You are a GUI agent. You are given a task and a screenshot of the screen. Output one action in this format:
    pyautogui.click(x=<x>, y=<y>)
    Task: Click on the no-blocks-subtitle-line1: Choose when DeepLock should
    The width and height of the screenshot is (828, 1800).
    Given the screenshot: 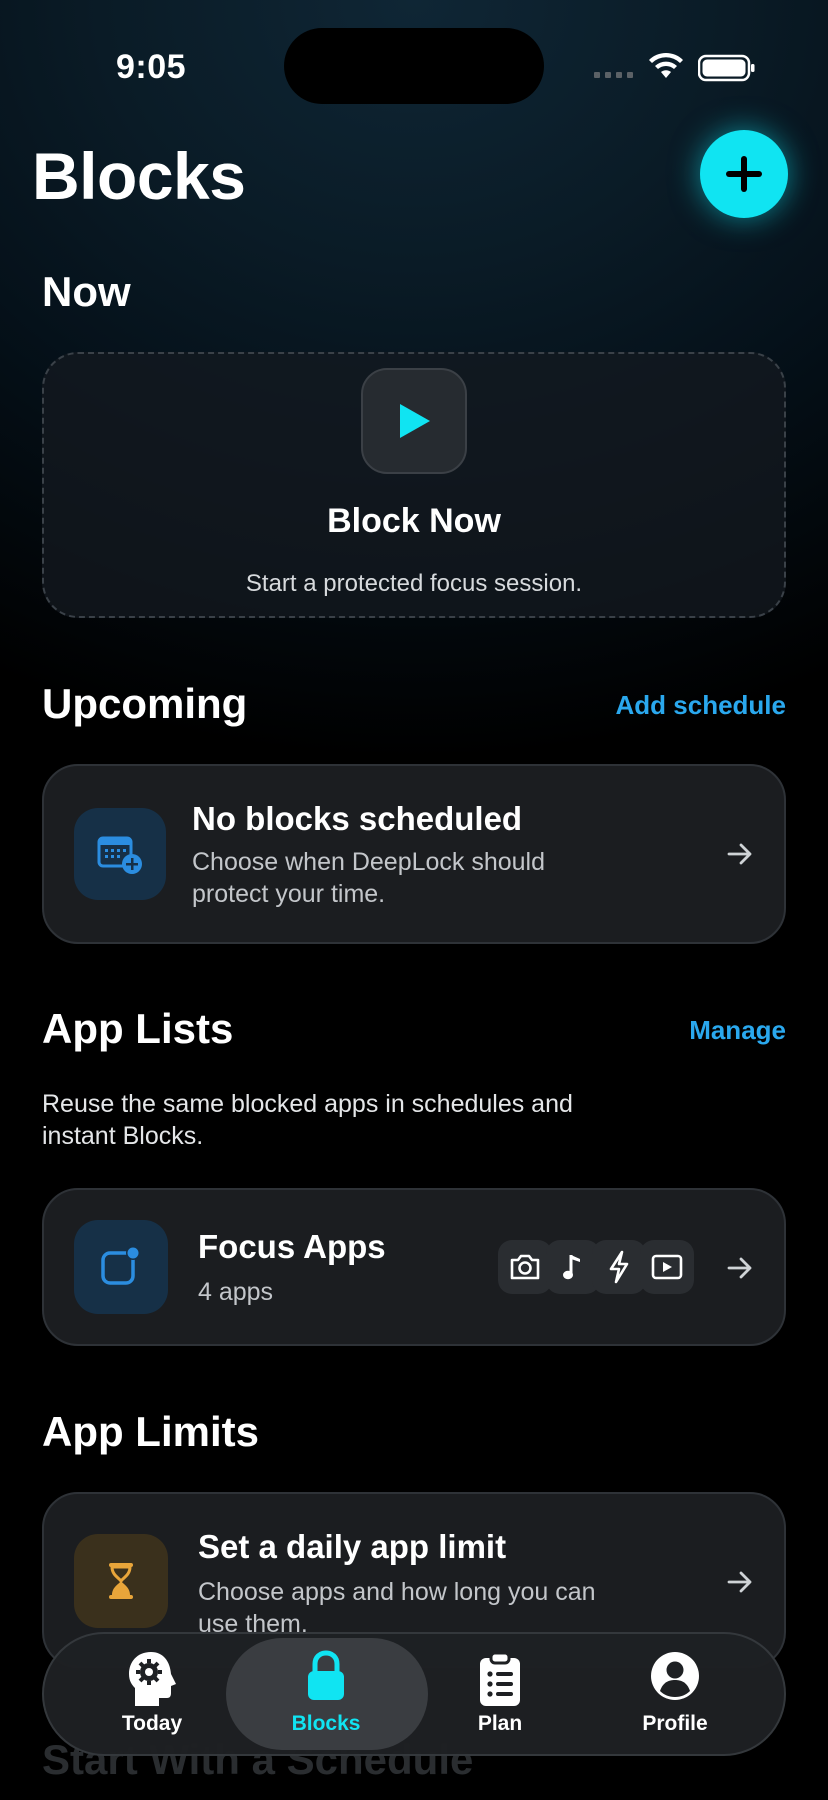 What is the action you would take?
    pyautogui.click(x=369, y=862)
    